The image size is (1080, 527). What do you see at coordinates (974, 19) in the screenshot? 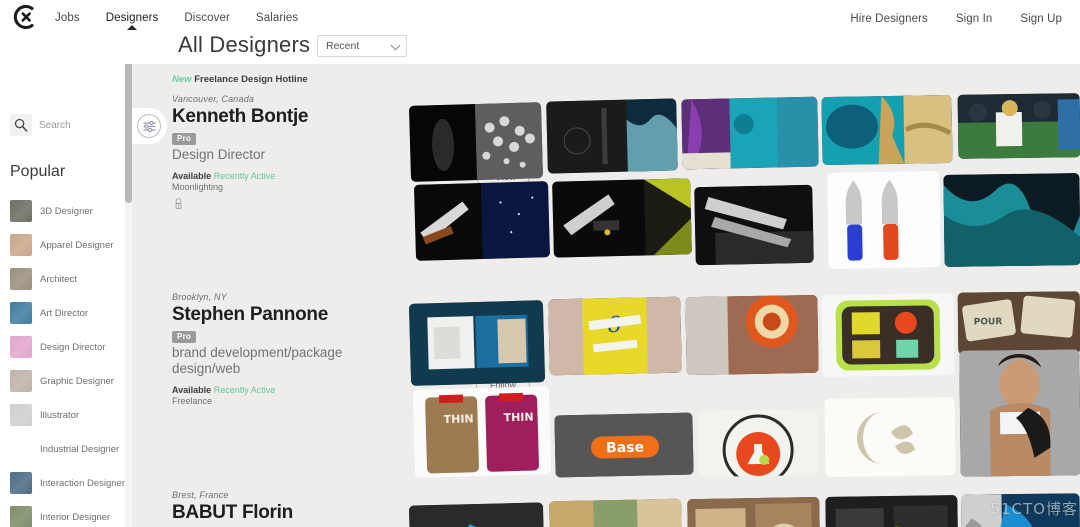
I see `nav-item-sign-in: Sign In` at bounding box center [974, 19].